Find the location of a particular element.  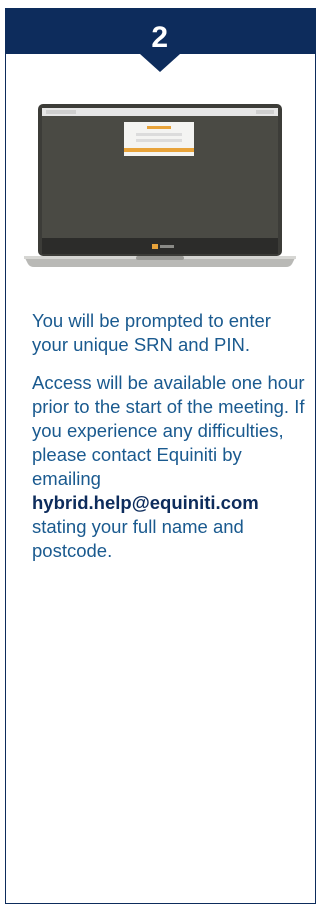

contact-email-link: hybrid.help@equiniti.com is located at coordinates (145, 502).